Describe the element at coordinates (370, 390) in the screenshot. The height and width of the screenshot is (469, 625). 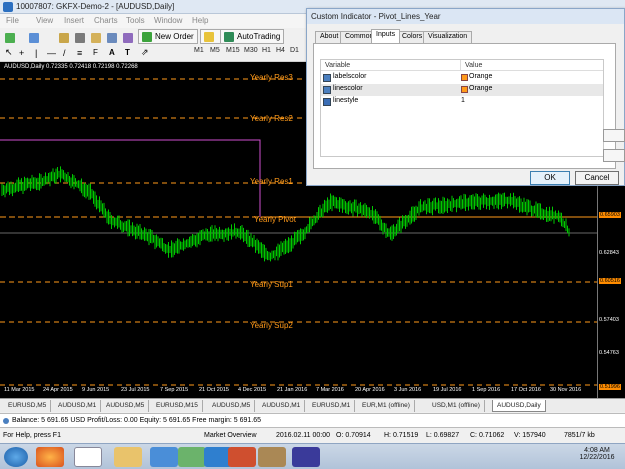
I see `date-tick-label: 20 Apr 2016` at that location.